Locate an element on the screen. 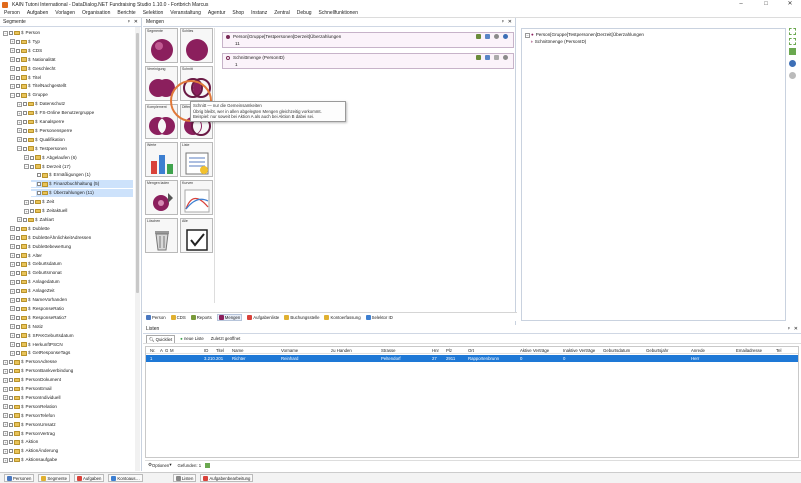 This screenshot has width=801, height=483. tree-item: + $ Nationalität is located at coordinates (71, 60).